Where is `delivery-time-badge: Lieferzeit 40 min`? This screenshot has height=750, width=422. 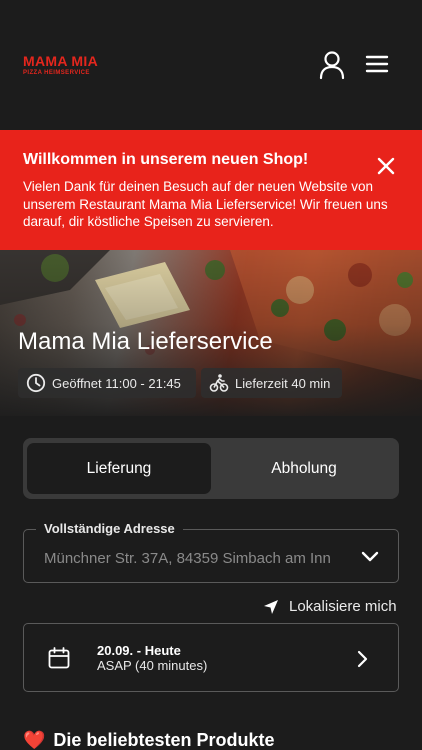 delivery-time-badge: Lieferzeit 40 min is located at coordinates (271, 383).